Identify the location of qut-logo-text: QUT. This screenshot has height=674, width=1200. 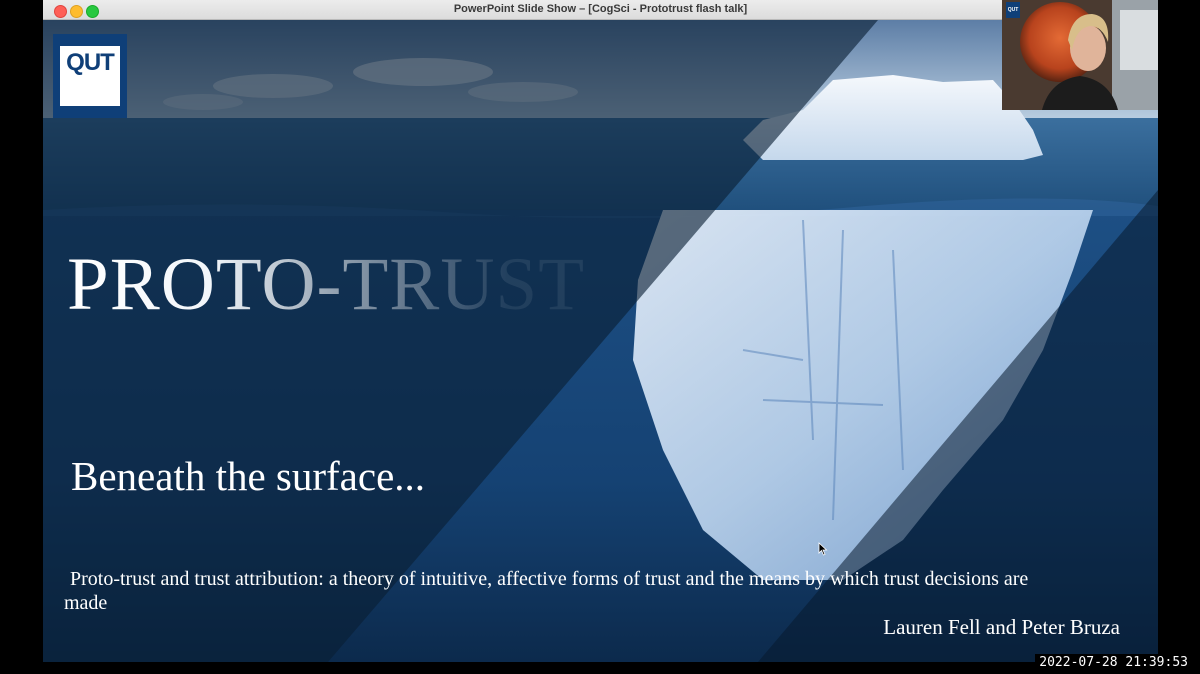
(90, 76).